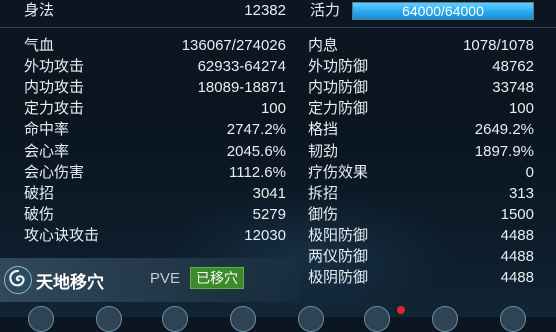 This screenshot has height=332, width=556. Describe the element at coordinates (504, 130) in the screenshot. I see `stat-value: 2649.2%` at that location.